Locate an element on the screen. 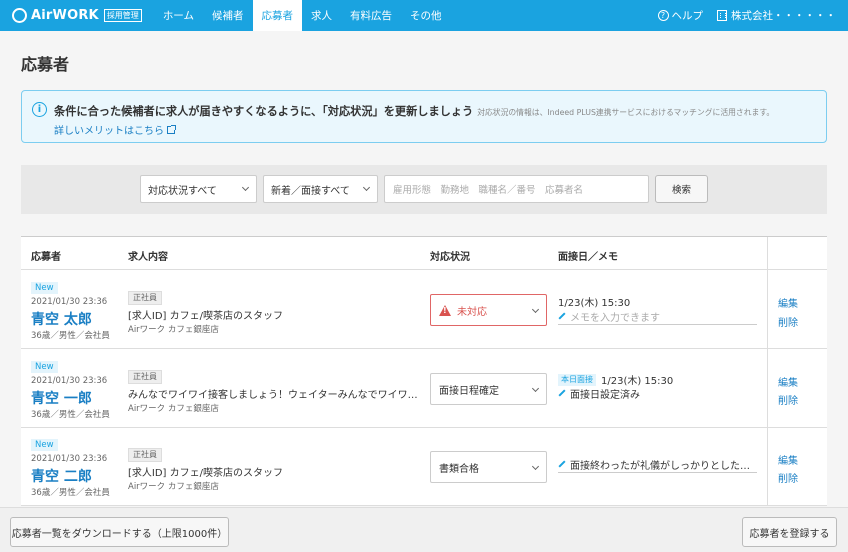 The height and width of the screenshot is (552, 848). question-icon: ? is located at coordinates (663, 15).